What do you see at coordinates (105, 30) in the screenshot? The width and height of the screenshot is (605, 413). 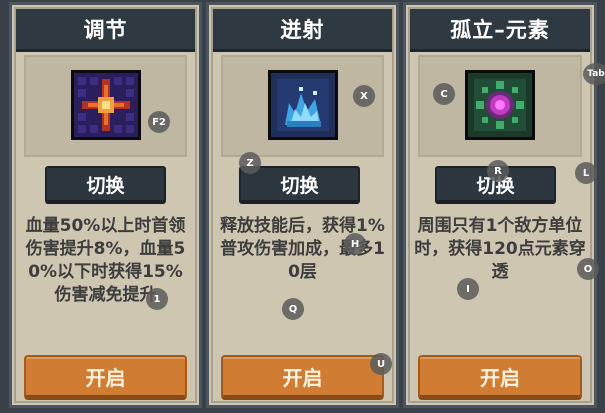 I see `card-title: 调节` at bounding box center [105, 30].